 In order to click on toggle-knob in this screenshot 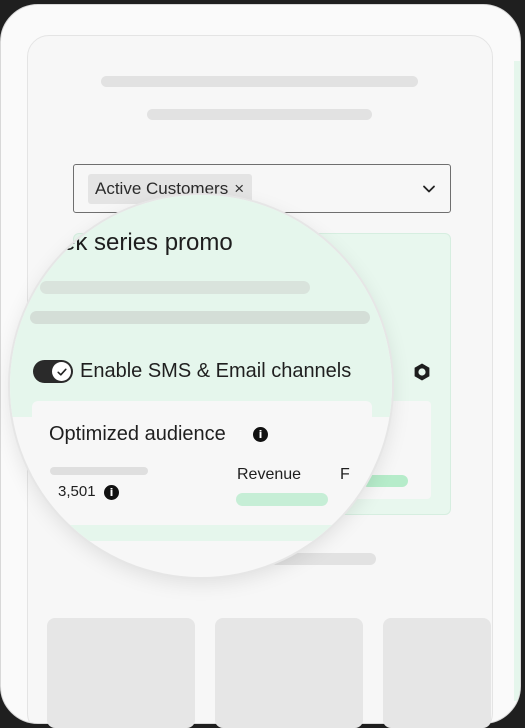, I will do `click(61, 371)`.